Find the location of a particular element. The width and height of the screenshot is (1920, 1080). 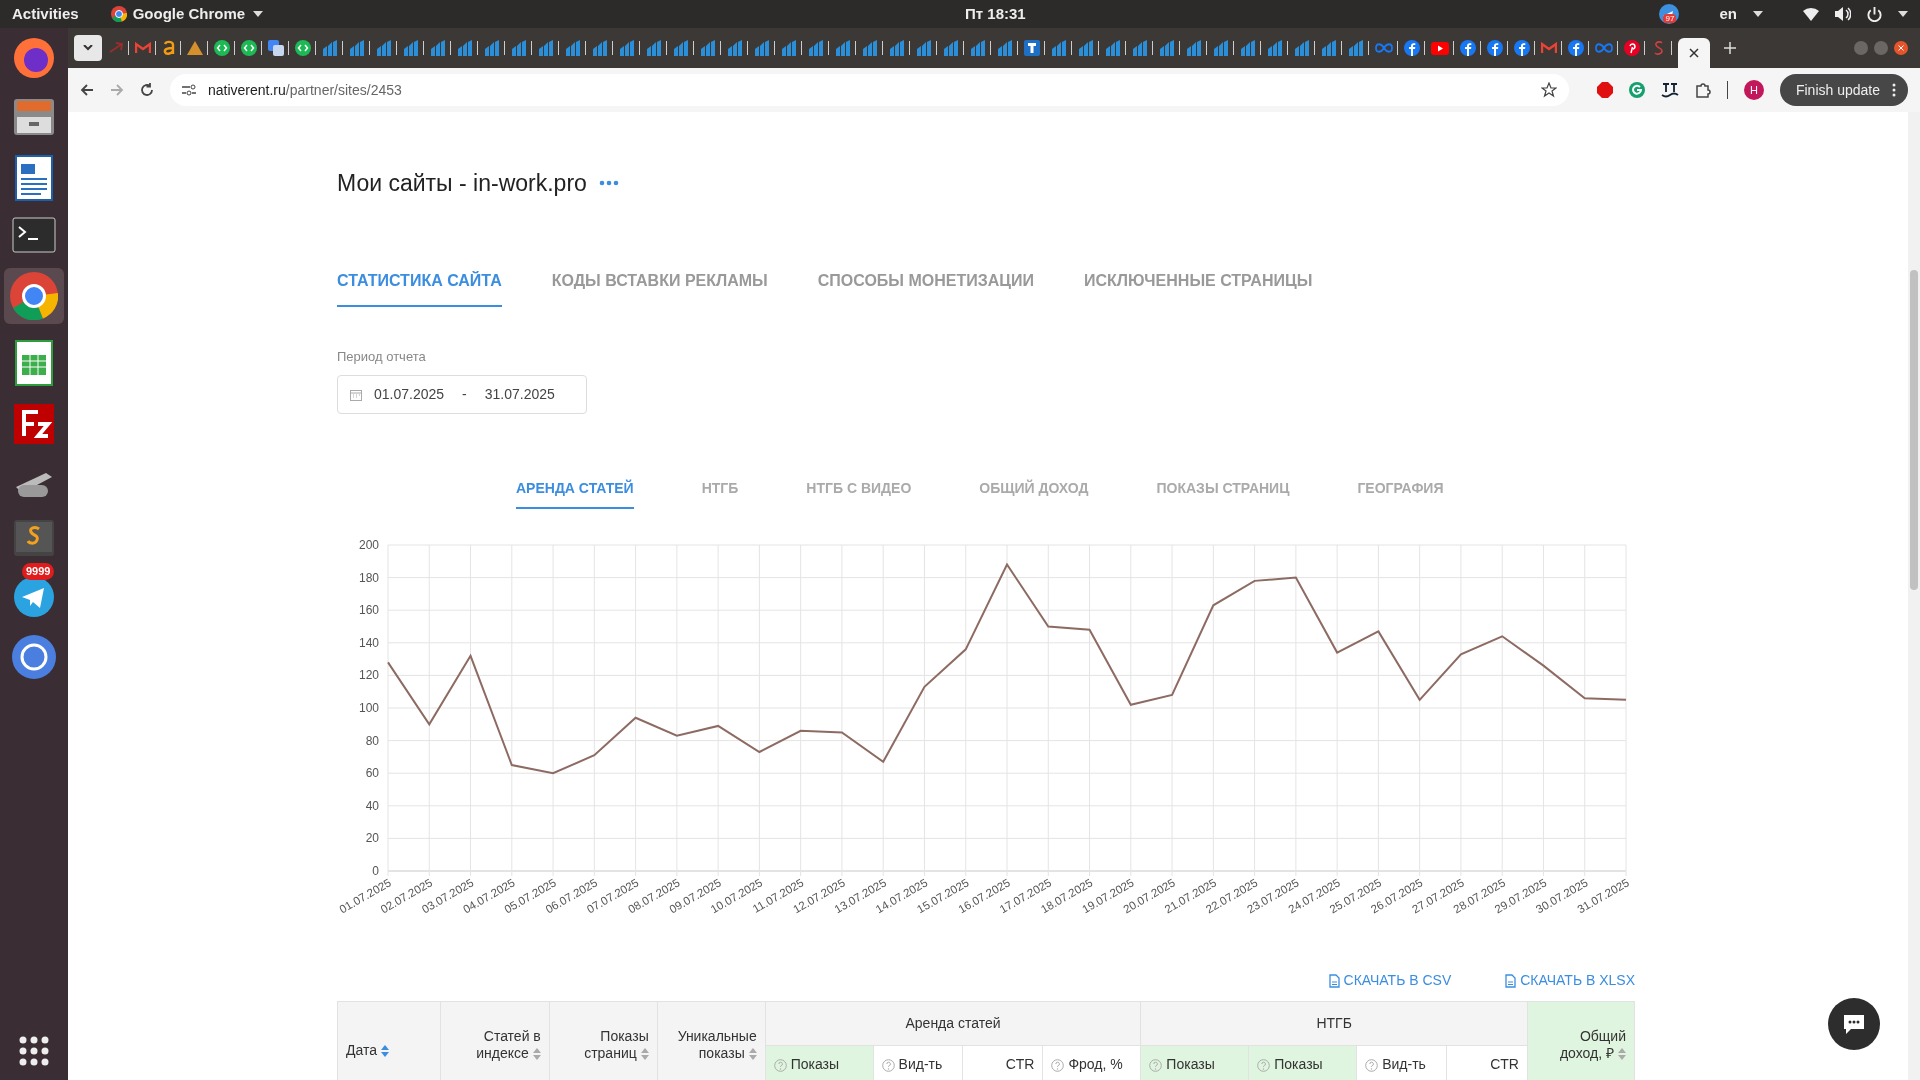

column-header: Общий доход, ₽ is located at coordinates (1581, 1040).